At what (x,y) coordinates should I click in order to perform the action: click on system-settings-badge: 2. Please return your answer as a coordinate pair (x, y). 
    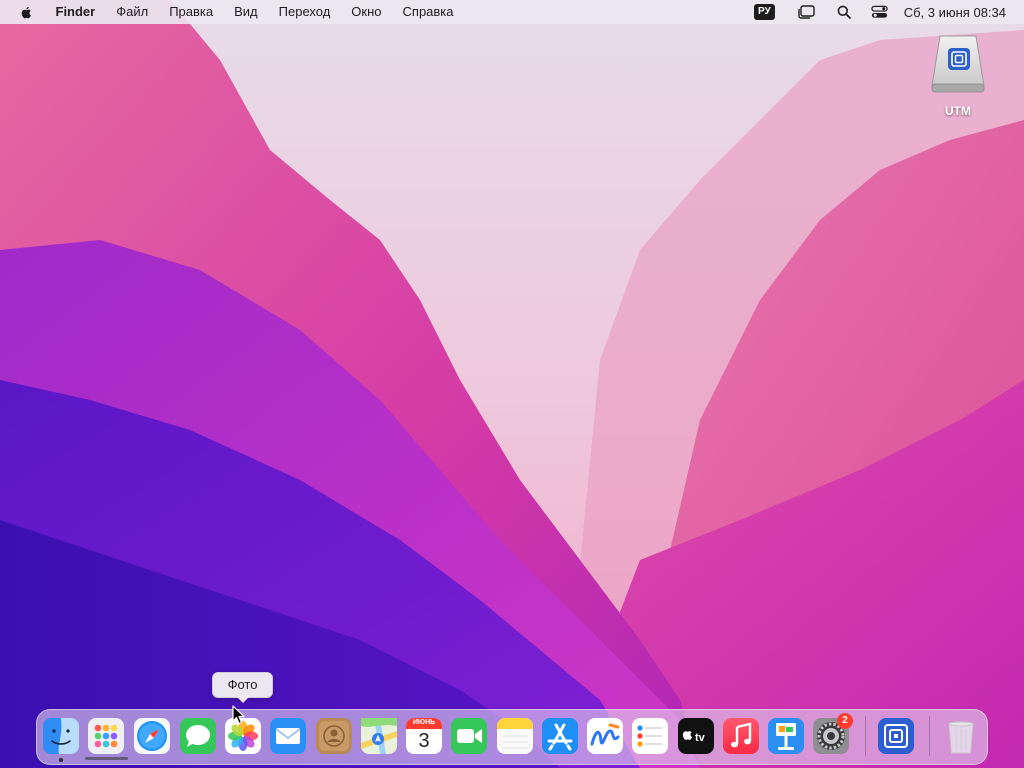
    Looking at the image, I should click on (845, 721).